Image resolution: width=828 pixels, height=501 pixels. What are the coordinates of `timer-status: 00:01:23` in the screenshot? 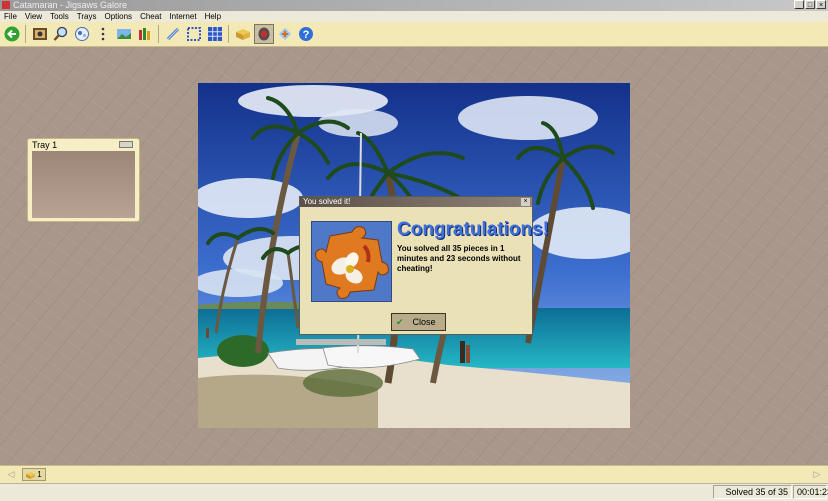 It's located at (810, 492).